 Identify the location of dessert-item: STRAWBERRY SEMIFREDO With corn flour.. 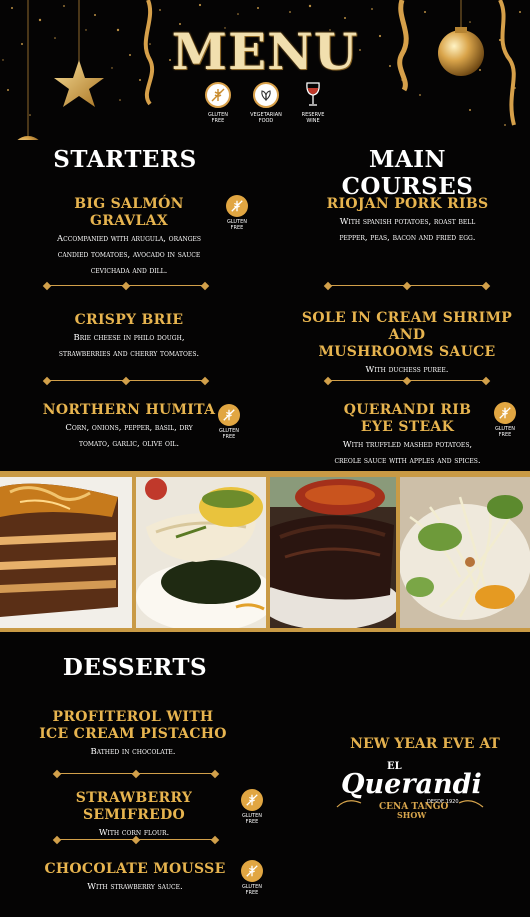
(134, 815).